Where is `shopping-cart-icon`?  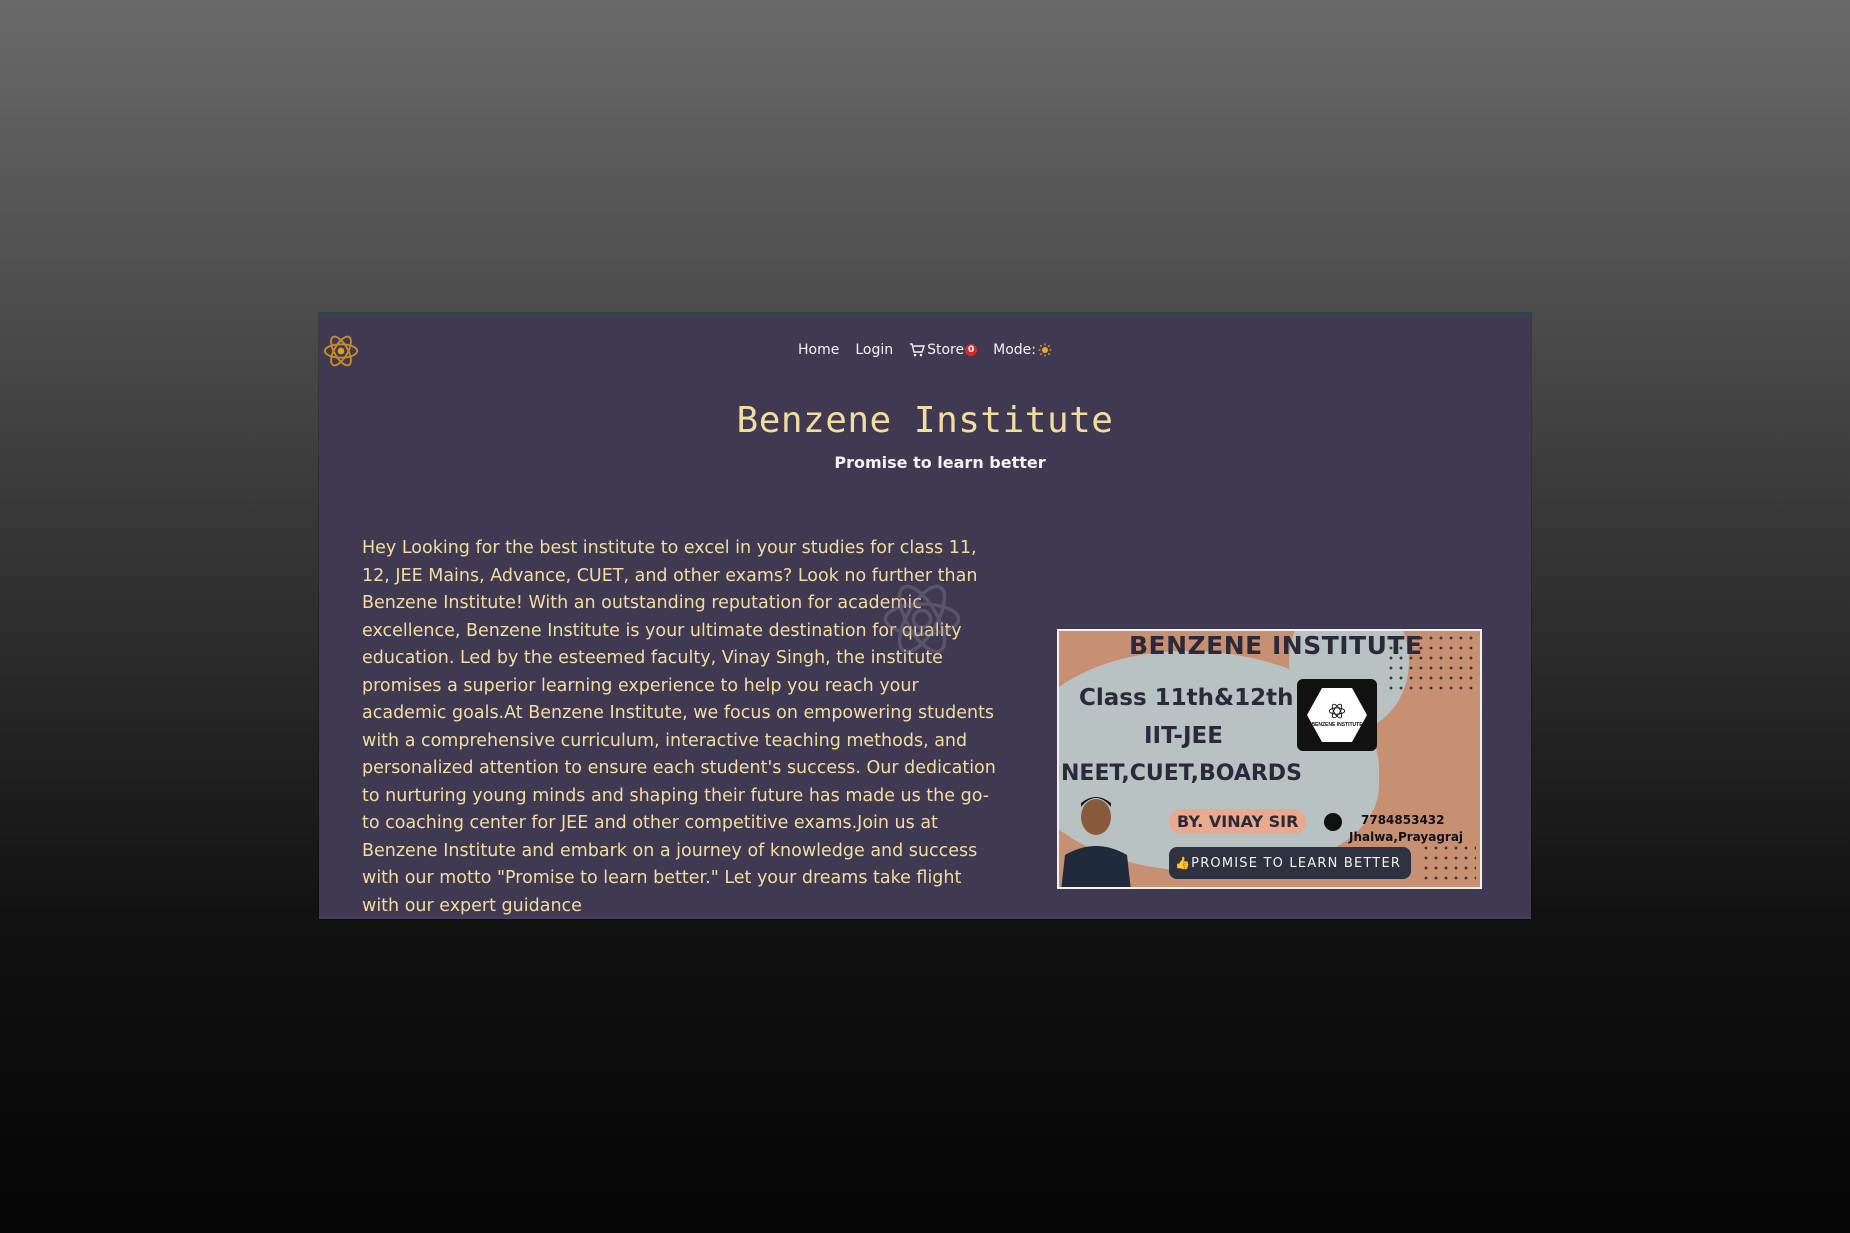 shopping-cart-icon is located at coordinates (918, 350).